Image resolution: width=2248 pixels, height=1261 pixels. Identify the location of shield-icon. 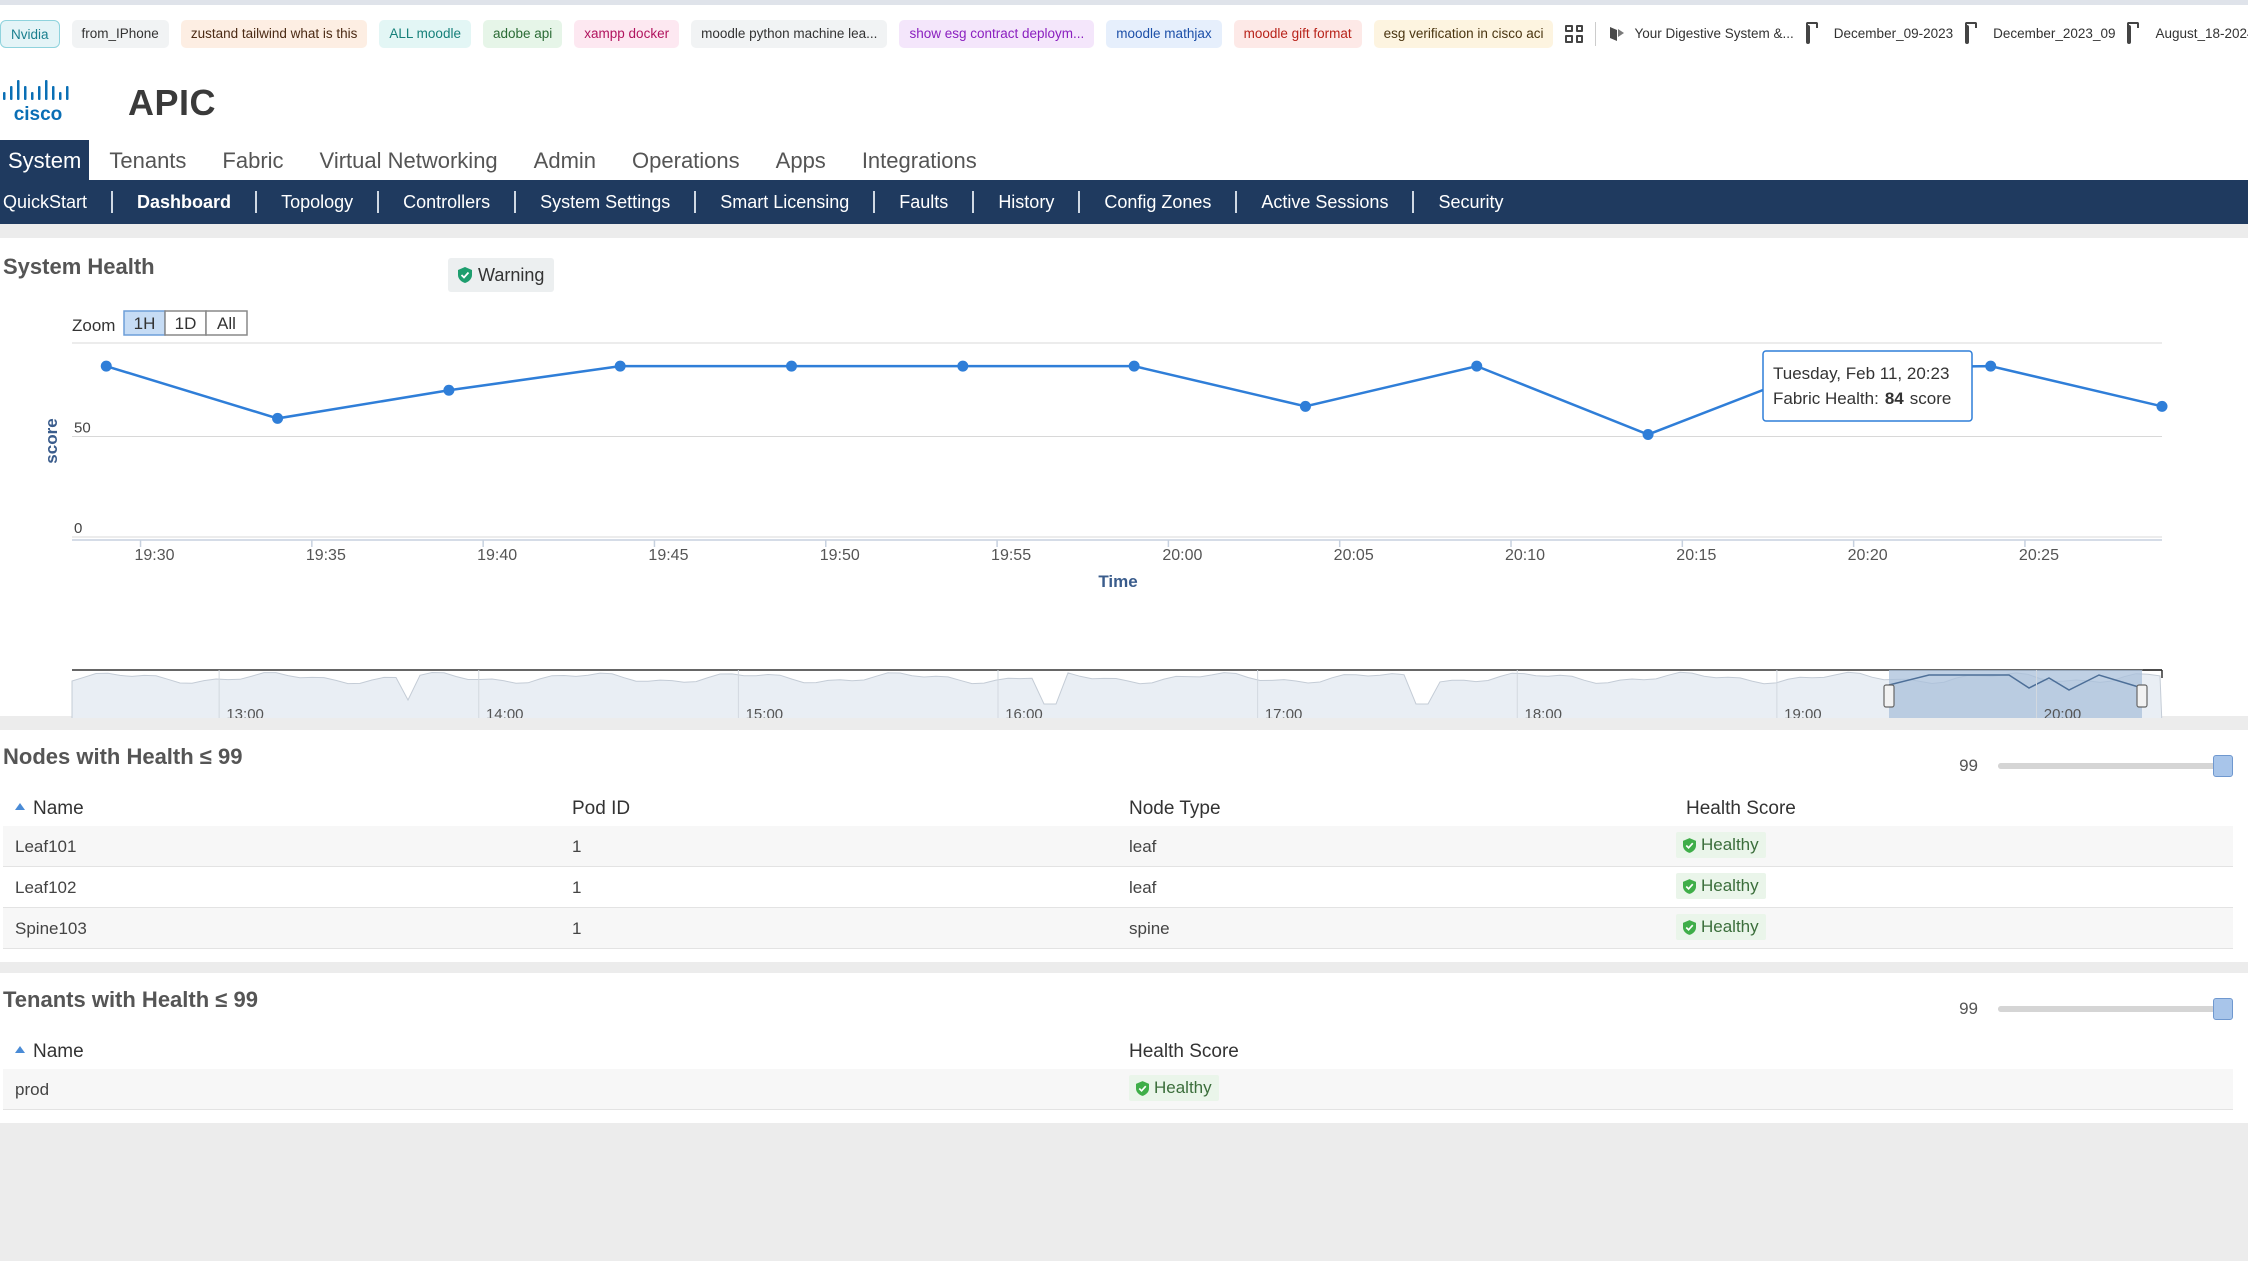
(465, 275).